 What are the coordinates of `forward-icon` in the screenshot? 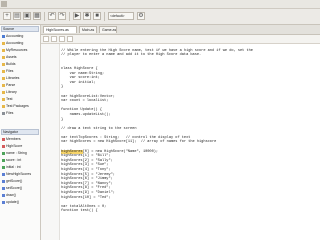 It's located at (54, 39).